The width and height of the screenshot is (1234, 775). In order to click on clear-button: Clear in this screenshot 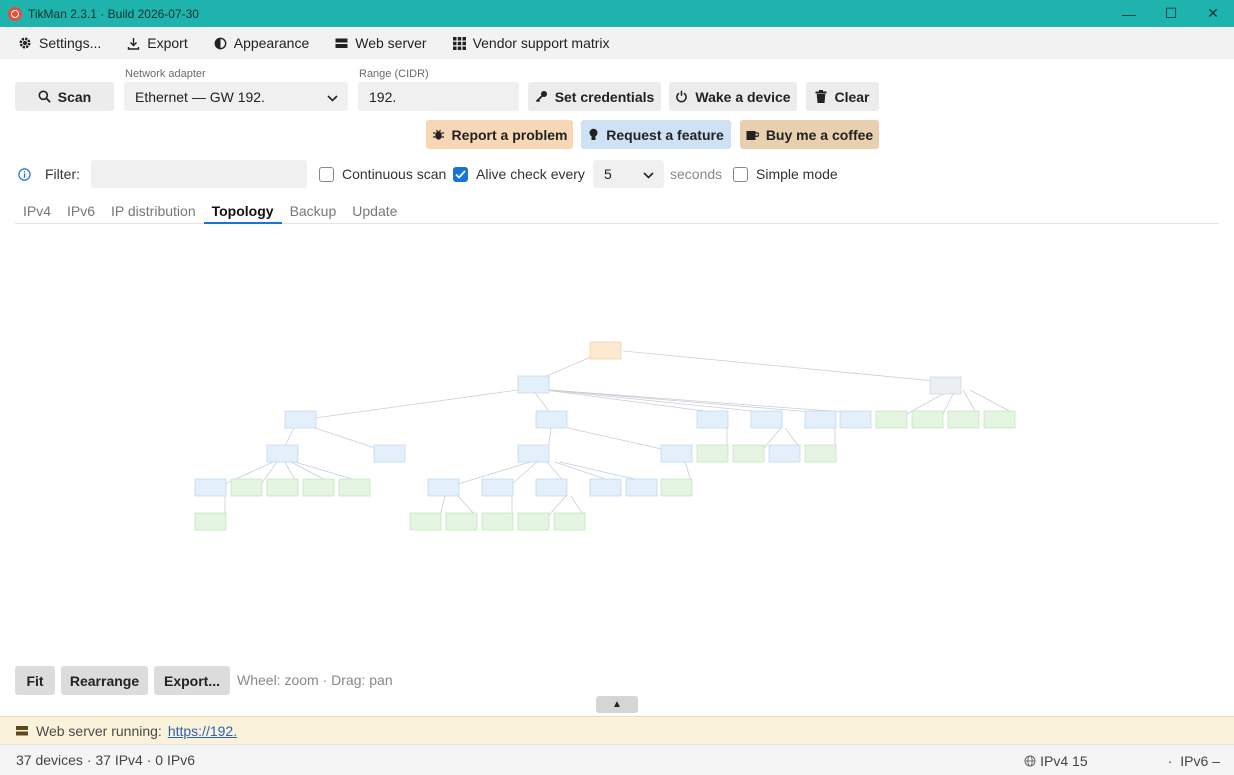, I will do `click(842, 96)`.